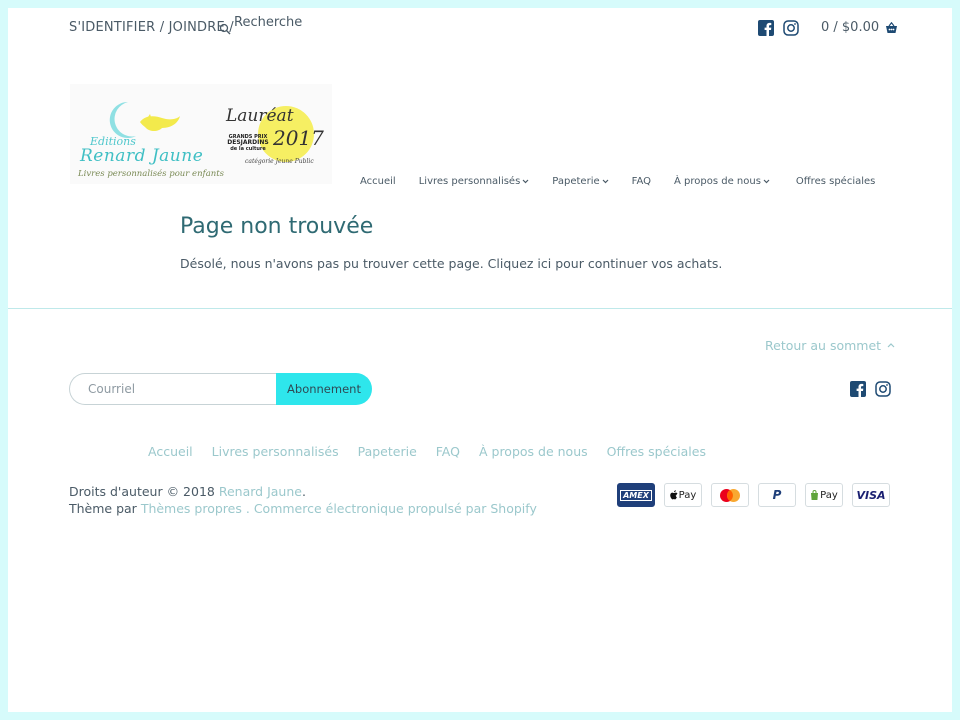 This screenshot has height=720, width=960. I want to click on amex-icon: AMEX, so click(636, 495).